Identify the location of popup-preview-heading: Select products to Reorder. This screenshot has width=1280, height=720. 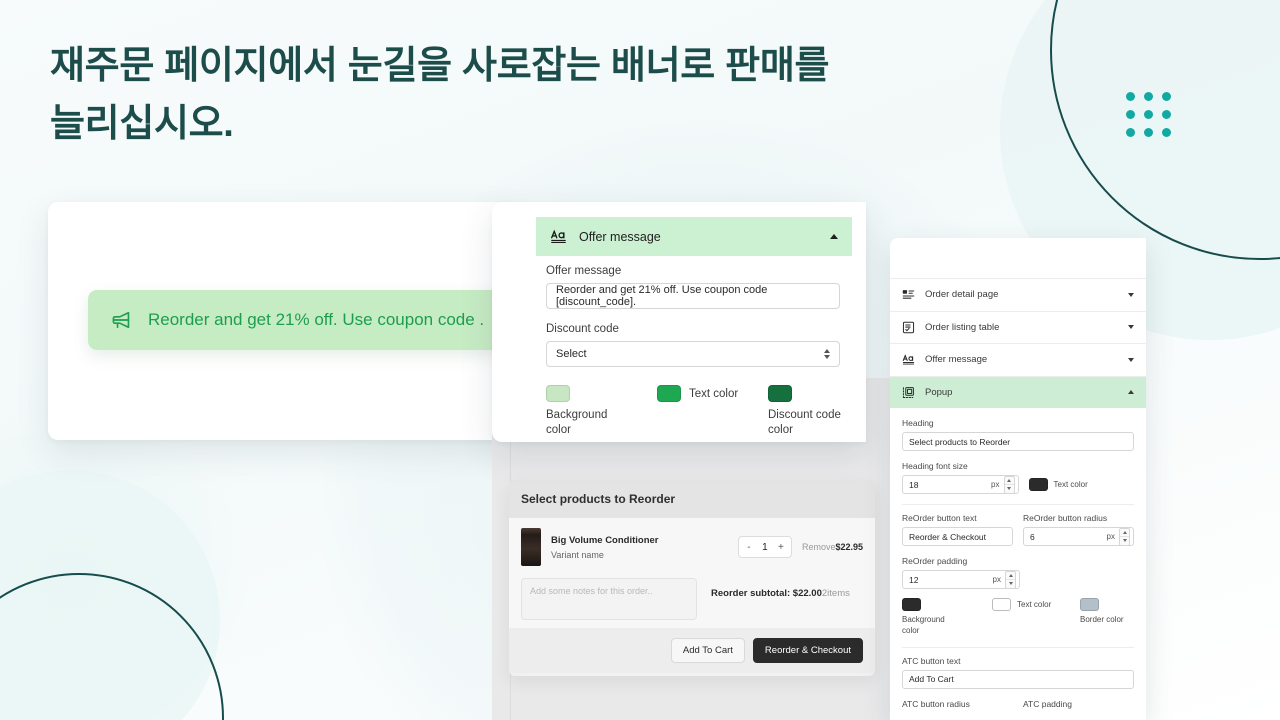
(692, 499).